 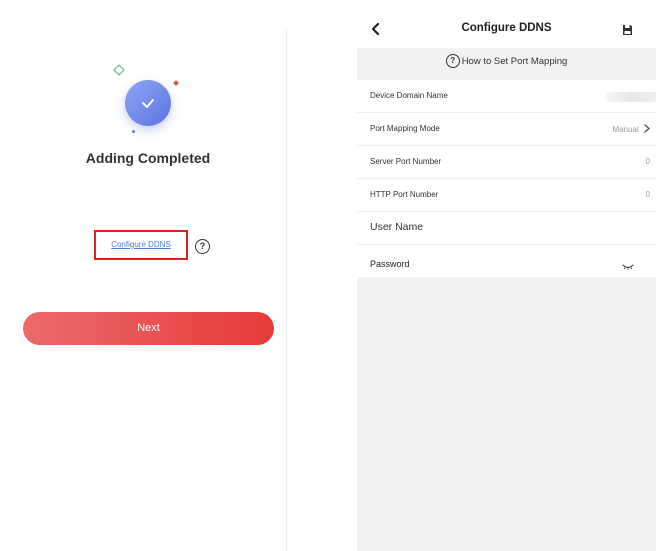 I want to click on decor-sparkle-green, so click(x=119, y=70).